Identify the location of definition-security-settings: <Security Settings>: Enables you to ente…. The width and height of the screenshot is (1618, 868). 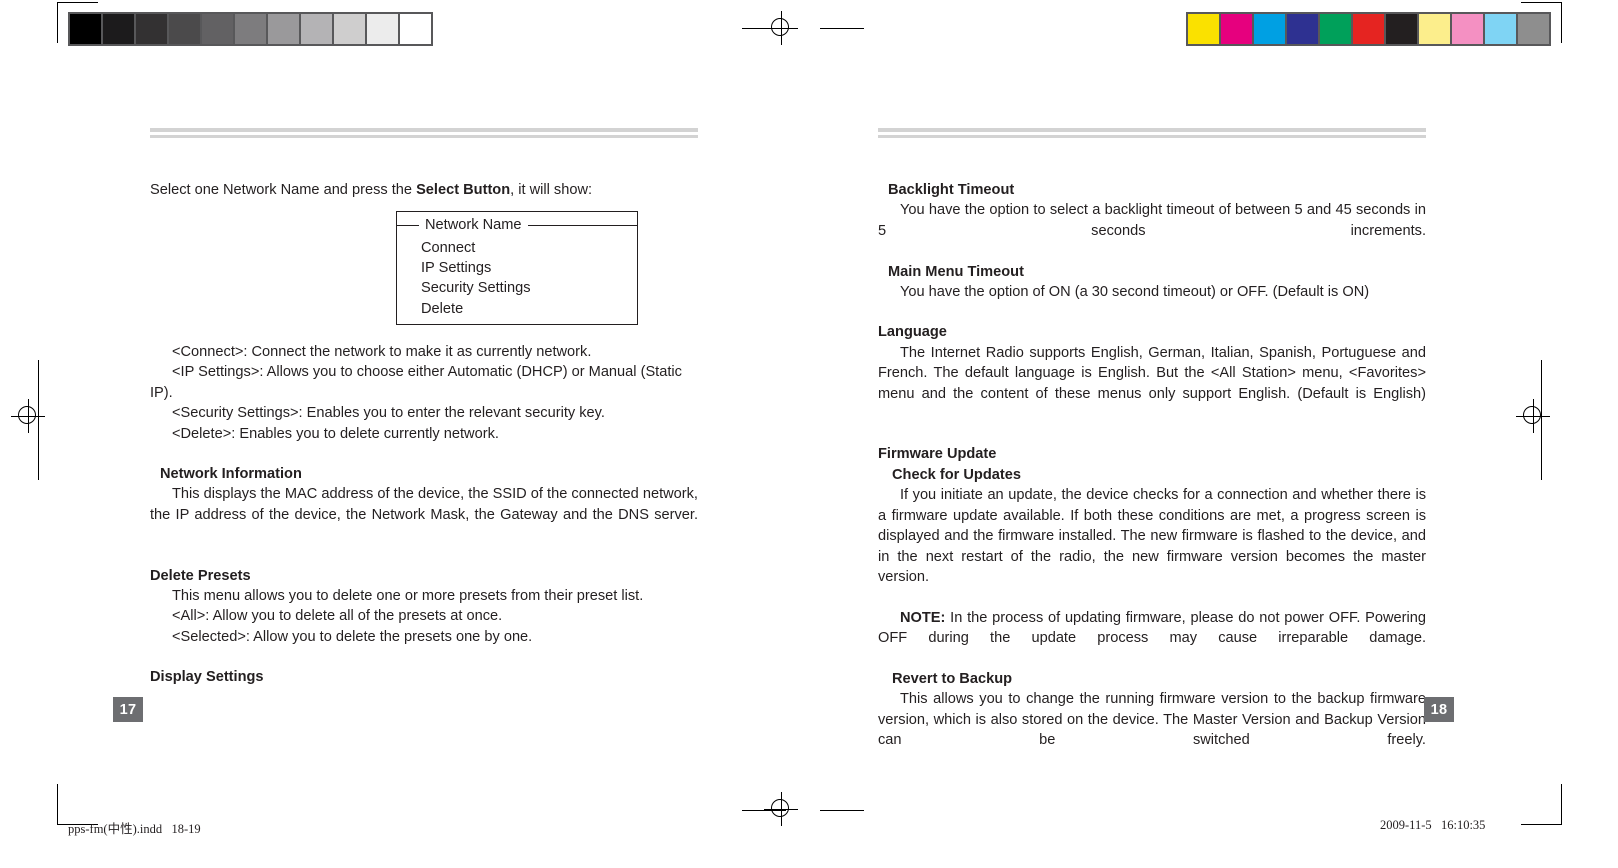
(388, 413).